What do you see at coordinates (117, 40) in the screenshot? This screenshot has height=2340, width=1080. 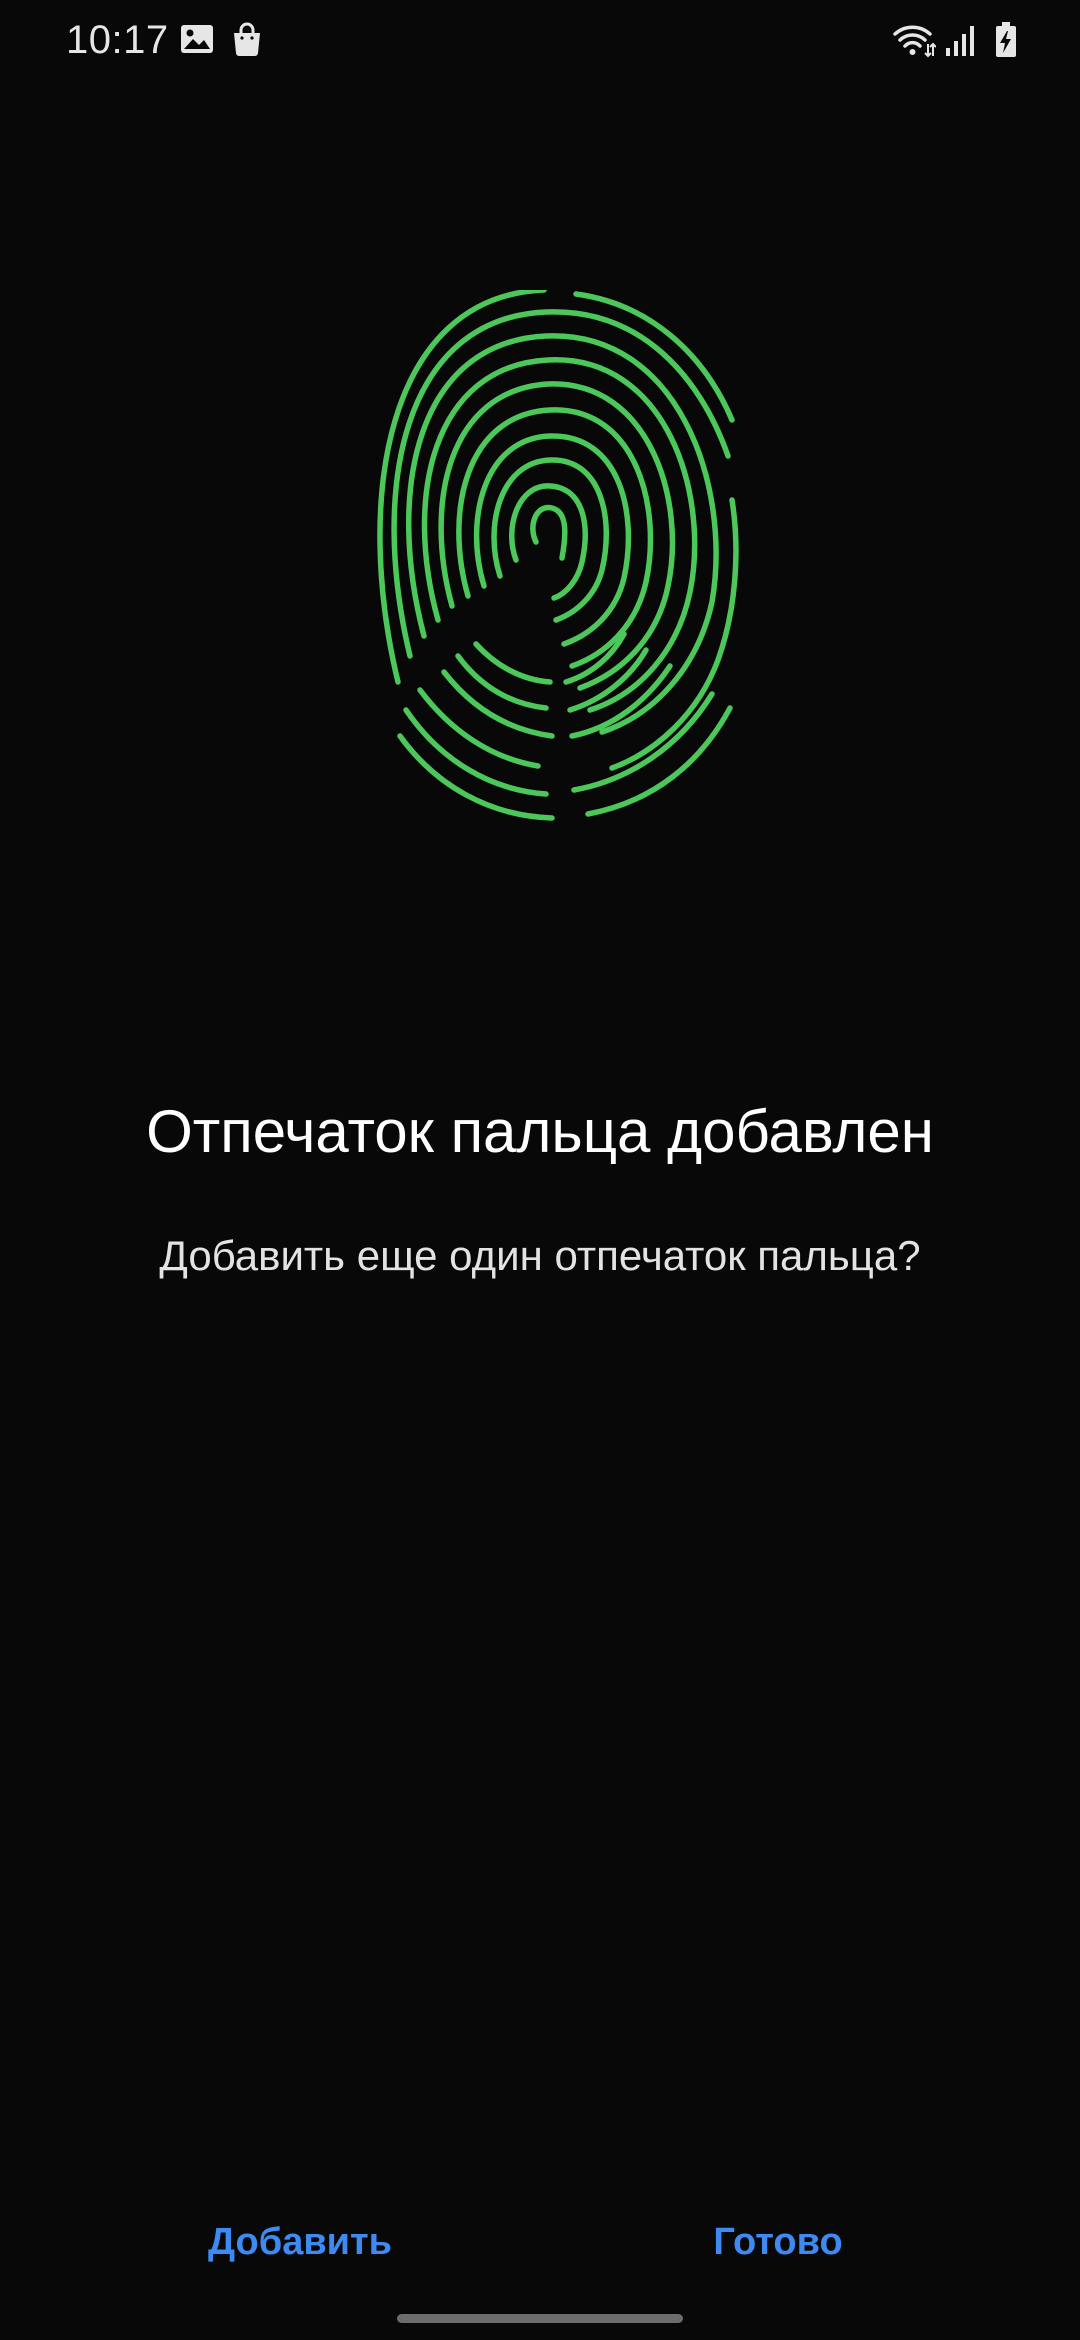 I see `status-time: 10:17` at bounding box center [117, 40].